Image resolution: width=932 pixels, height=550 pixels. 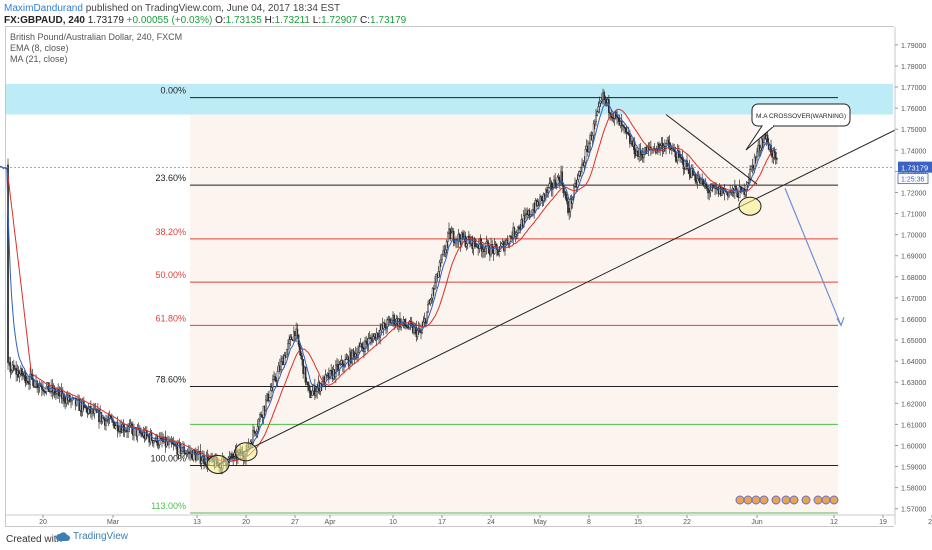 What do you see at coordinates (101, 536) in the screenshot?
I see `tradingview-brand: TradingView` at bounding box center [101, 536].